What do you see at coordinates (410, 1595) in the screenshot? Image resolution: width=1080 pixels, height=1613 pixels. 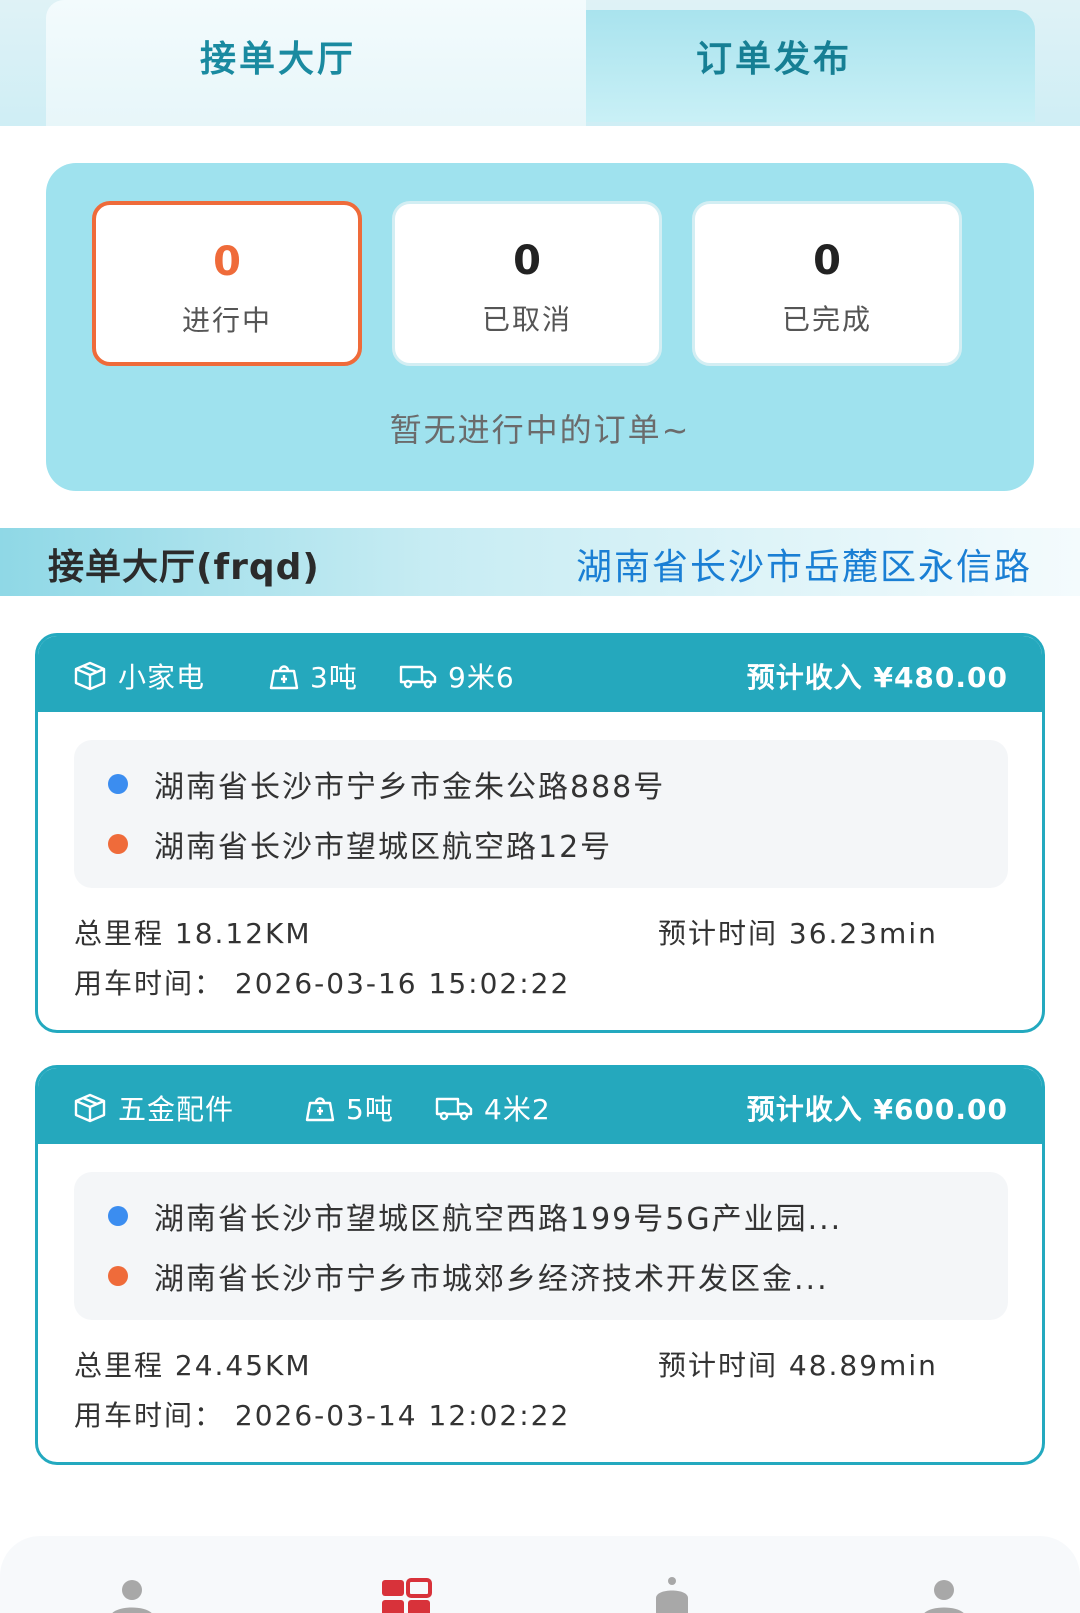 I see `grid-icon` at bounding box center [410, 1595].